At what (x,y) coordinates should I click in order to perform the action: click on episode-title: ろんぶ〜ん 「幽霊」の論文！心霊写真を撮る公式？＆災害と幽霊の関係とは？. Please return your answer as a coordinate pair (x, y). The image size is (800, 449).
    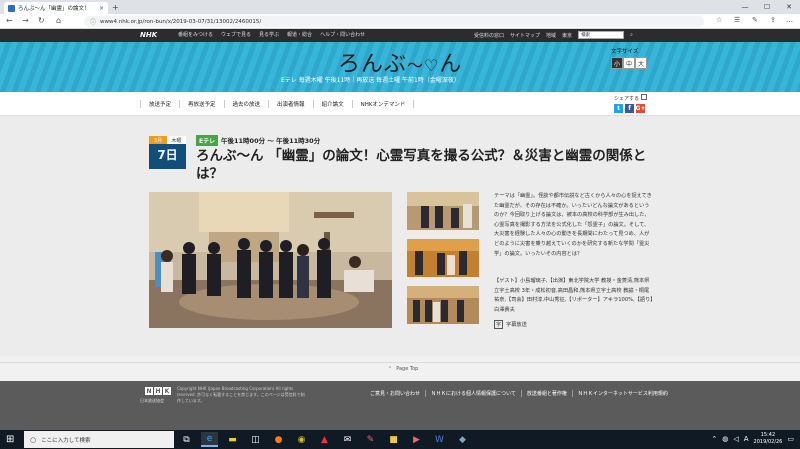
    Looking at the image, I should click on (421, 165).